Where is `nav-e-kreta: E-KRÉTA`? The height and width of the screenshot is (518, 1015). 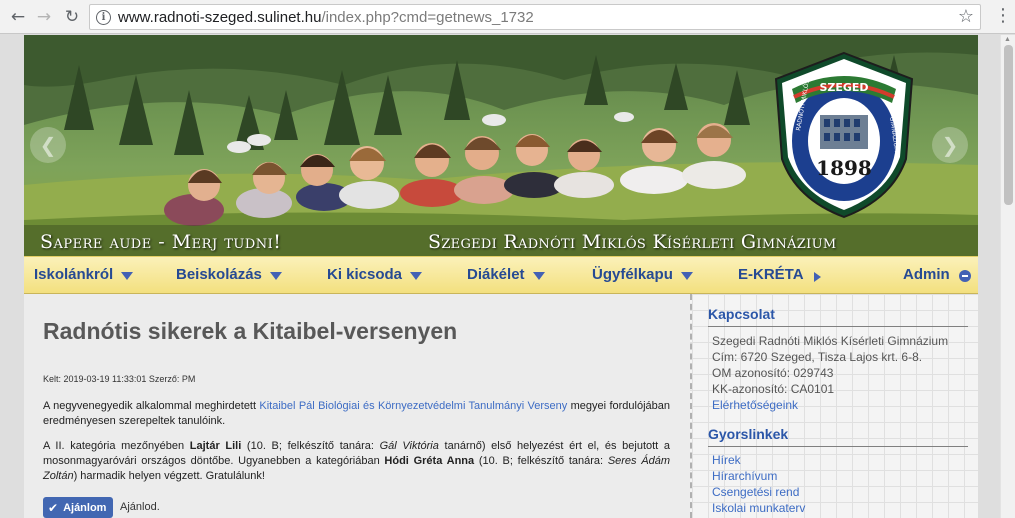 nav-e-kreta: E-KRÉTA is located at coordinates (779, 274).